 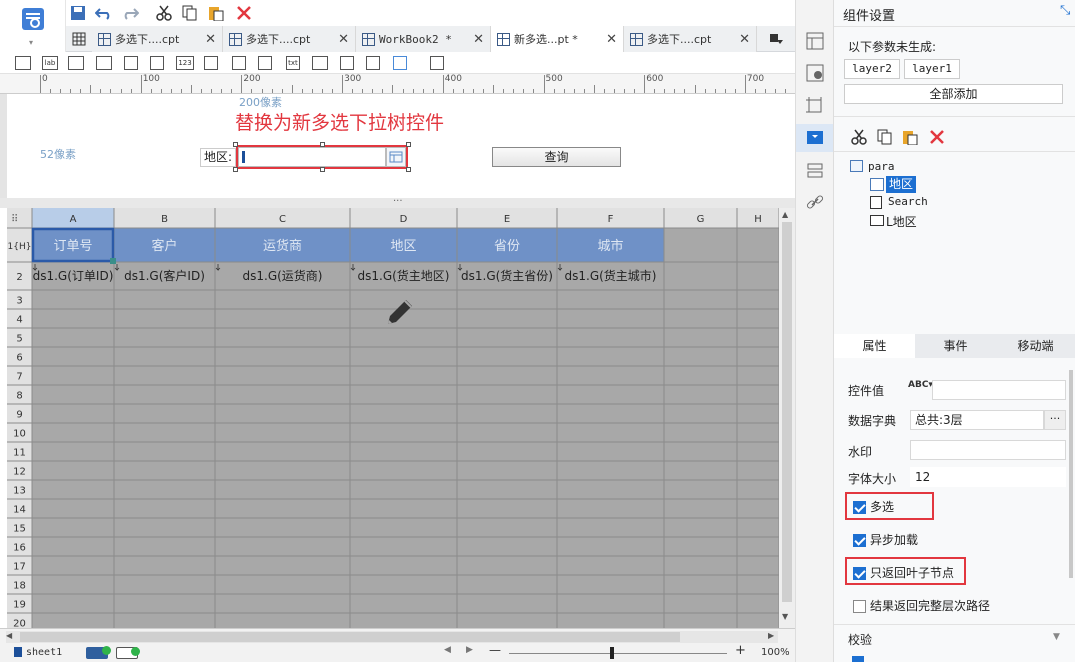 I want to click on column-header-E: E, so click(x=507, y=219).